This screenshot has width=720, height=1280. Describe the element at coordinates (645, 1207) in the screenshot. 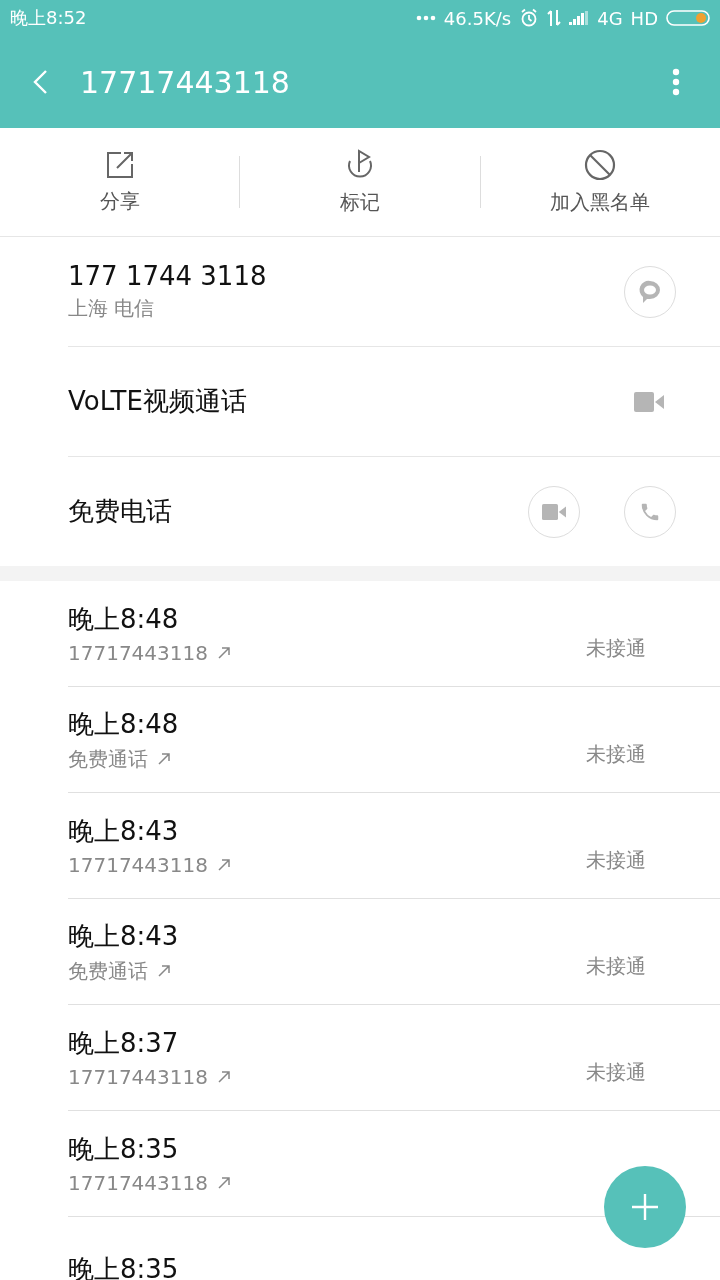

I see `plus-icon` at that location.